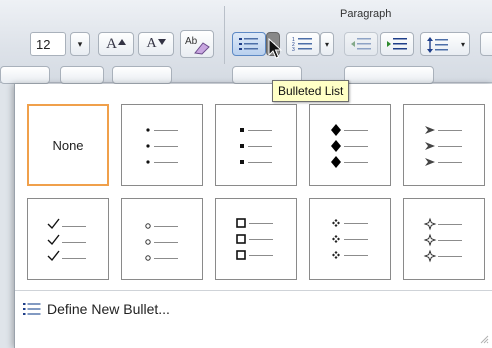 The width and height of the screenshot is (492, 348). I want to click on triangle-up-icon, so click(121, 42).